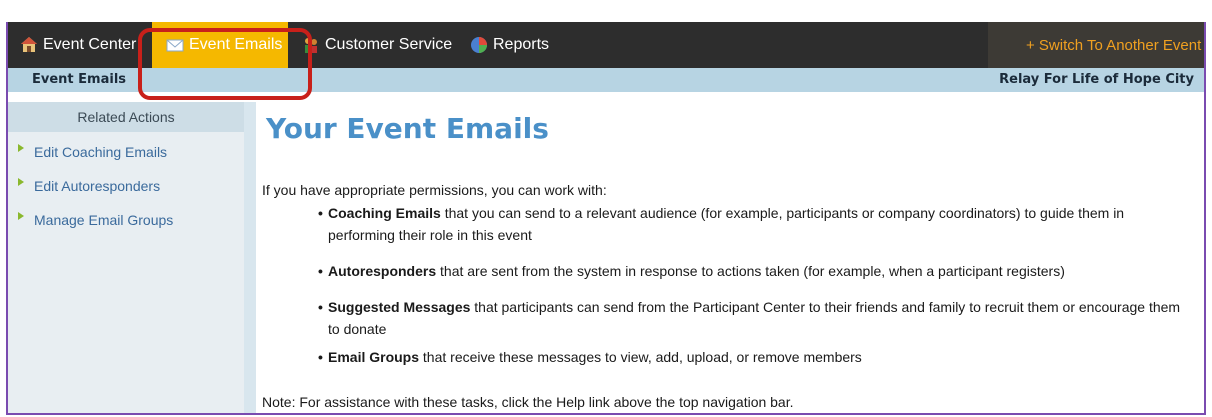 This screenshot has height=417, width=1212. What do you see at coordinates (521, 44) in the screenshot?
I see `nav-reports-label: Reports` at bounding box center [521, 44].